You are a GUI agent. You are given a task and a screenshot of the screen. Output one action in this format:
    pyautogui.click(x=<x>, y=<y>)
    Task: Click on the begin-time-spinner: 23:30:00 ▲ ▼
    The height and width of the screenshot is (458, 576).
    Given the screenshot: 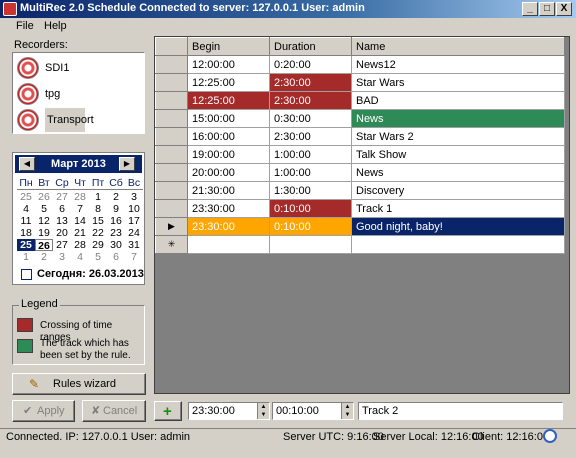 What is the action you would take?
    pyautogui.click(x=229, y=411)
    